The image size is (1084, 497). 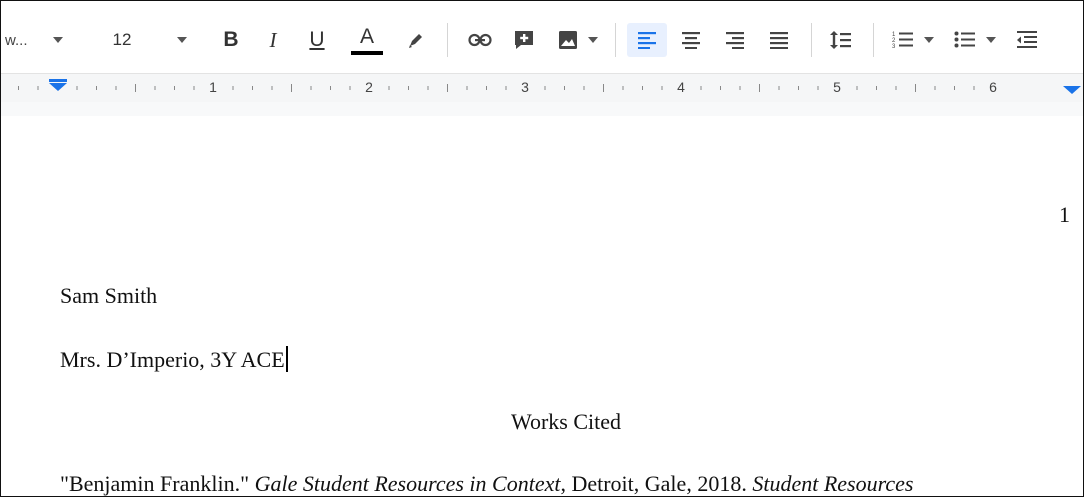 I want to click on decrease-indent-icon, so click(x=1027, y=40).